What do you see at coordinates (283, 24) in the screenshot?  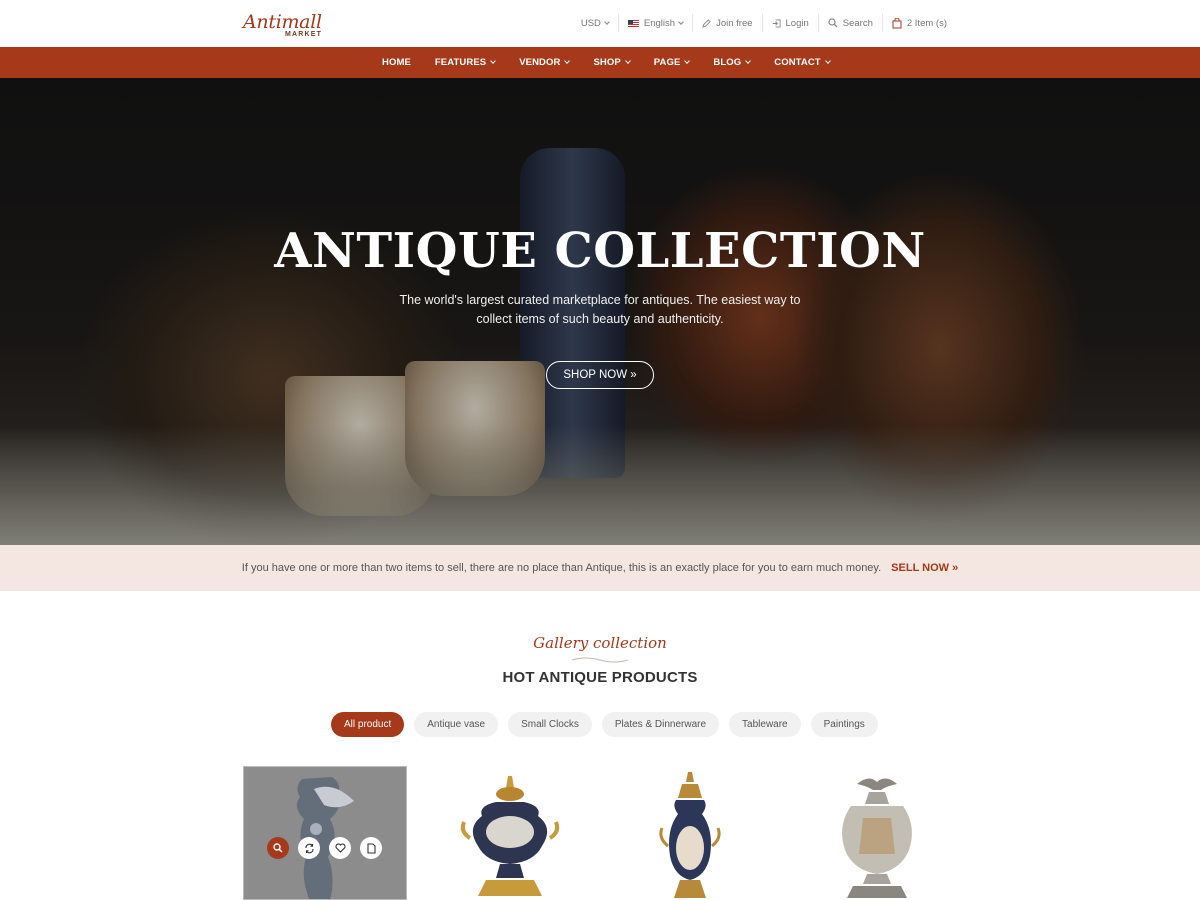 I see `site-logo: Antimall MARKET` at bounding box center [283, 24].